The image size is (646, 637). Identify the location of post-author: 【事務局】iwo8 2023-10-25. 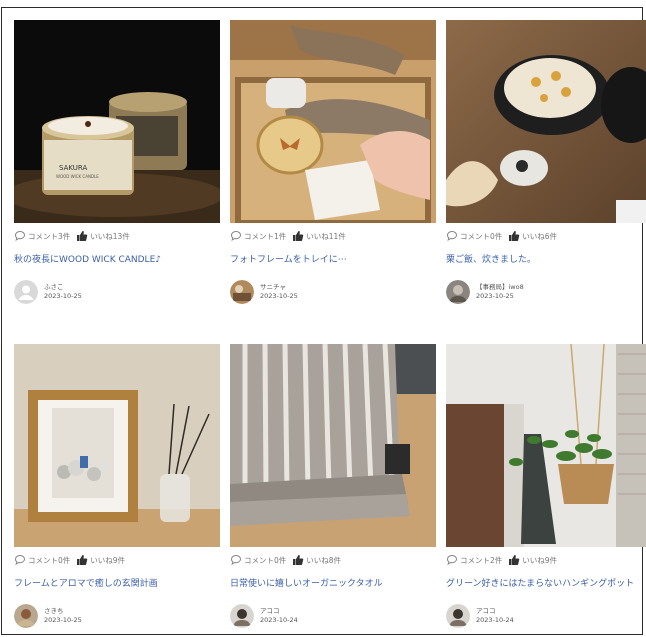
(546, 292).